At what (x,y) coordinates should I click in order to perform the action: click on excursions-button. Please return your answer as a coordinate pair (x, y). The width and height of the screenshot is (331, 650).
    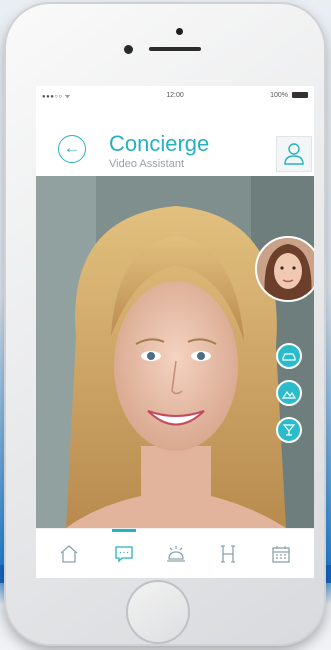
    Looking at the image, I should click on (289, 393).